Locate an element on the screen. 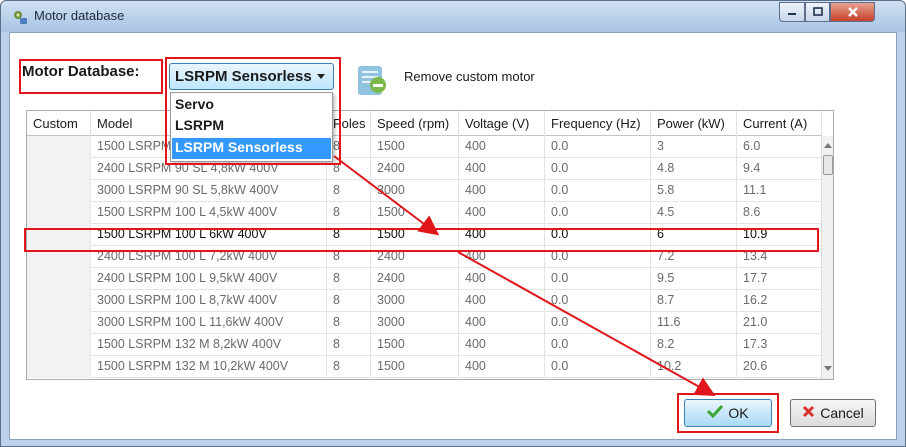  column-header-voltage: Voltage (V) is located at coordinates (502, 123).